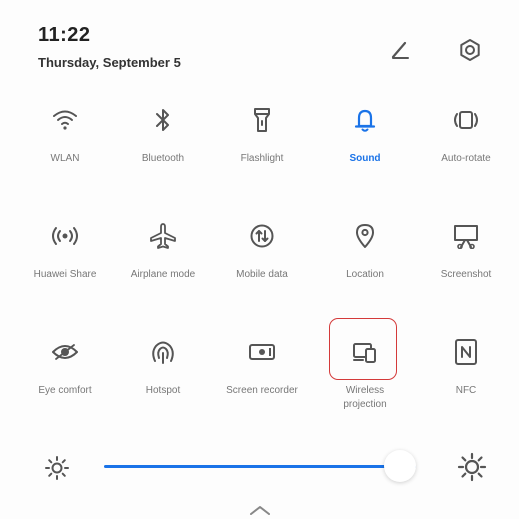  I want to click on tile-location: Location, so click(365, 248).